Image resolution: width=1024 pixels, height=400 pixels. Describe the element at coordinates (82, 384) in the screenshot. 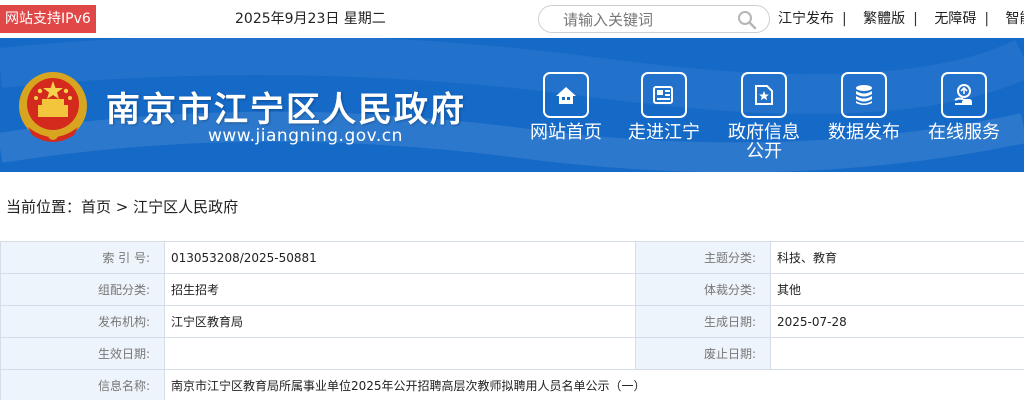

I see `label-info-title: 信息名称:` at that location.